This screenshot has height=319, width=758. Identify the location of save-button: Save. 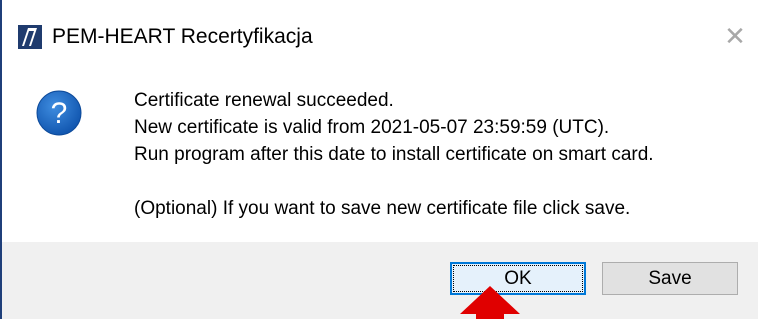
(670, 278).